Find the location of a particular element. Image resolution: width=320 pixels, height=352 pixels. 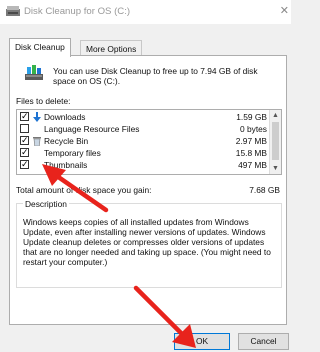

file-name: Temporary files is located at coordinates (72, 153).